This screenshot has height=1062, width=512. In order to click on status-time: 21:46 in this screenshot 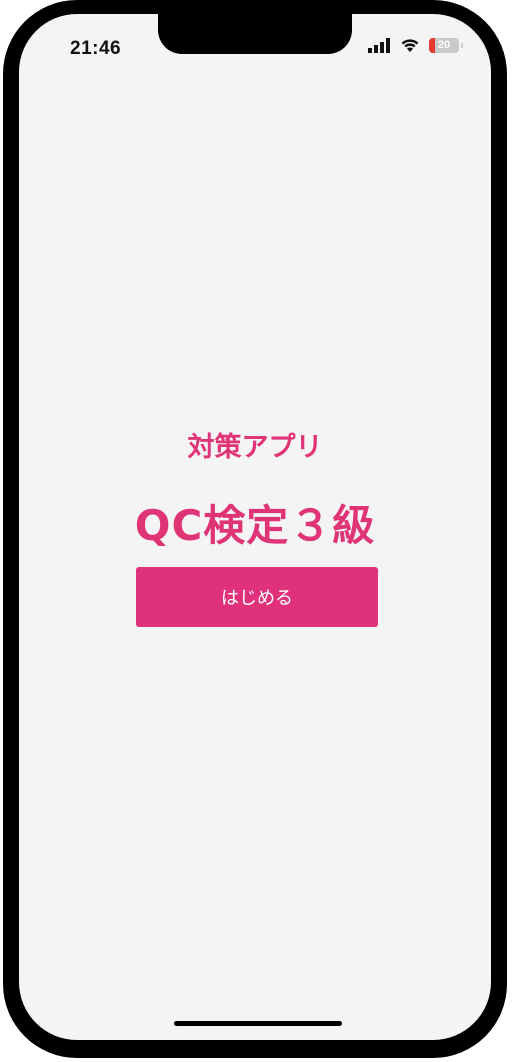, I will do `click(96, 48)`.